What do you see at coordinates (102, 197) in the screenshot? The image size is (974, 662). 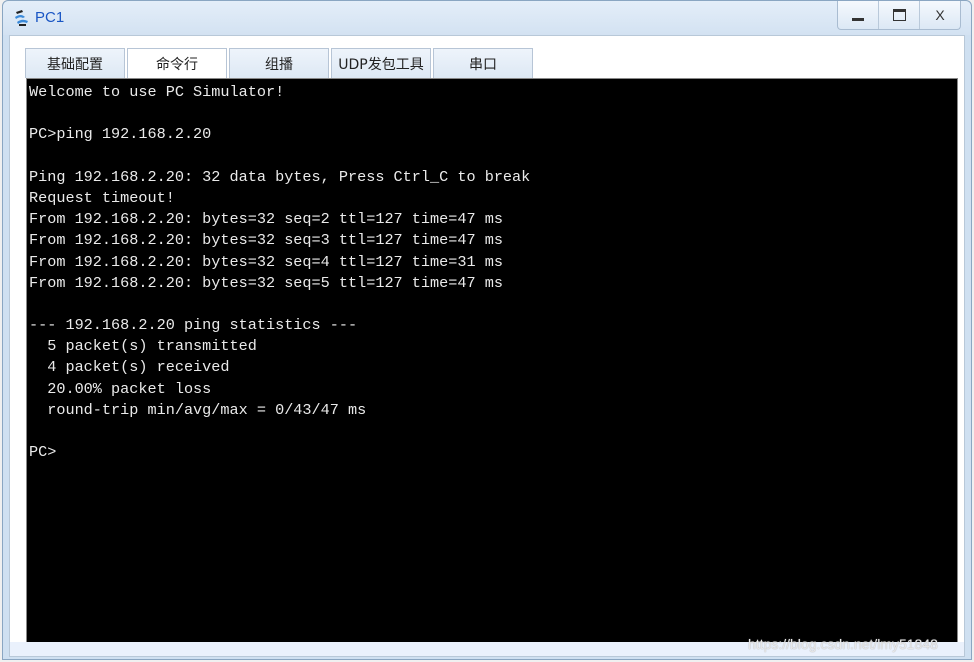 I see `terminal-line: Request timeout!` at bounding box center [102, 197].